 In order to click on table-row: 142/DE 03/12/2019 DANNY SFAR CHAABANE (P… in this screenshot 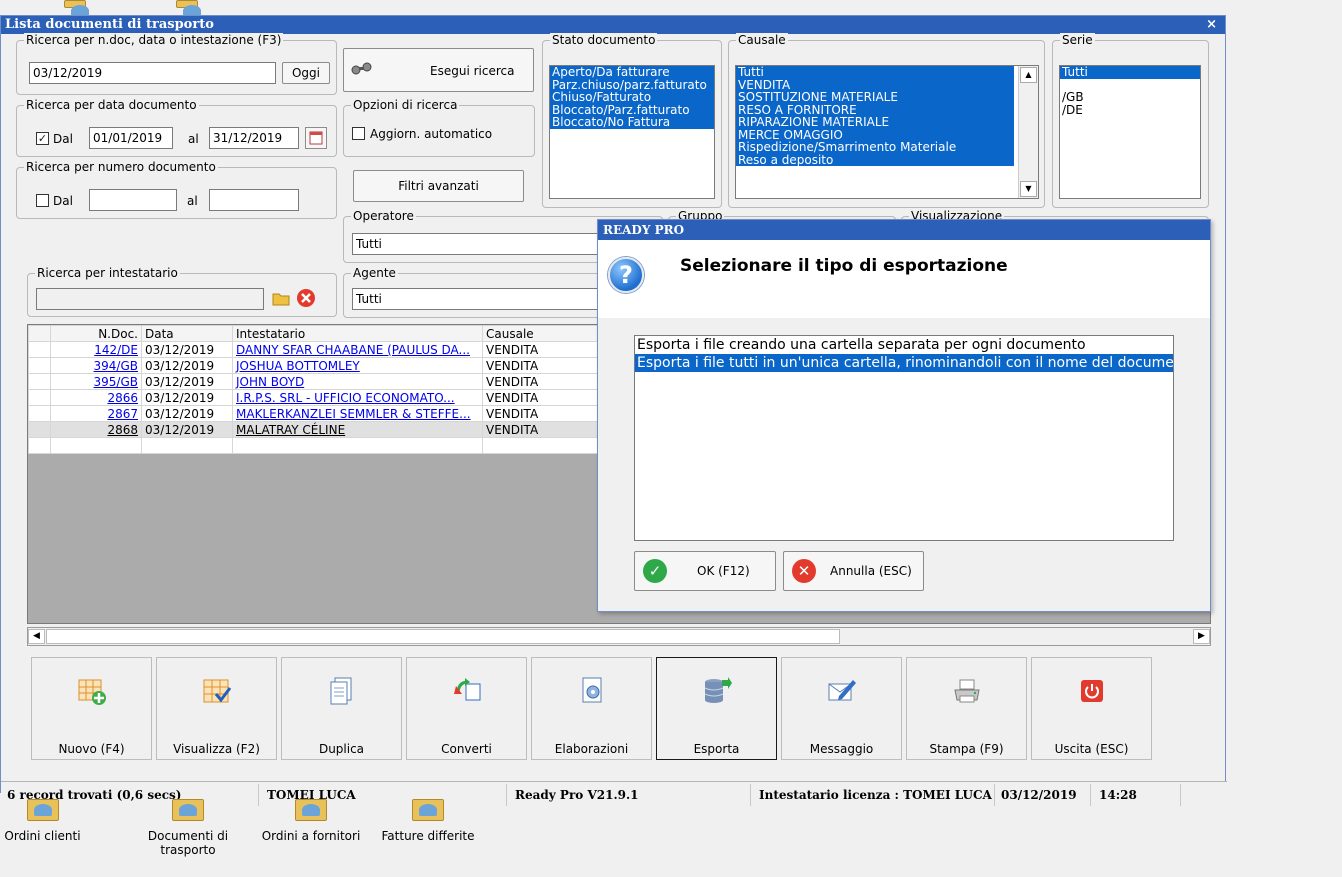, I will do `click(316, 349)`.